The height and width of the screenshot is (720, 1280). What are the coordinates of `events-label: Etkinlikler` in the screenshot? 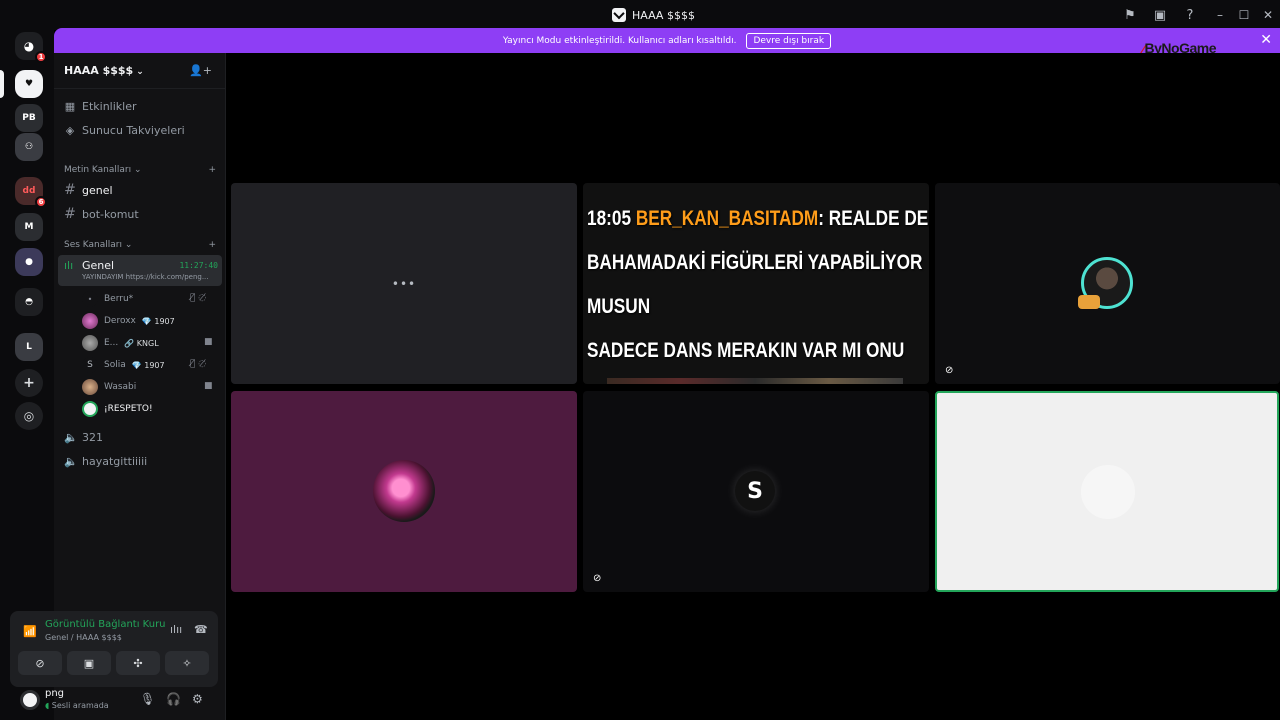 It's located at (109, 106).